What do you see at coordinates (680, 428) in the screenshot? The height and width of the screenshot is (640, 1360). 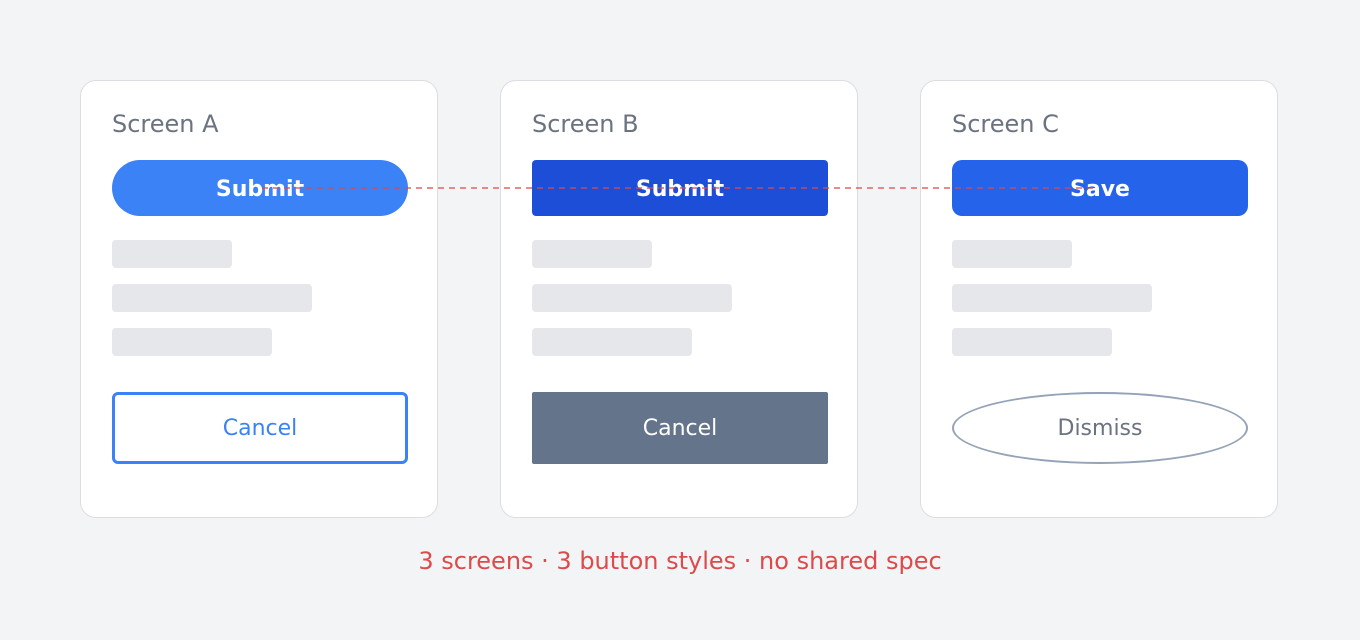 I see `screen-b-cancel-button: Cancel` at bounding box center [680, 428].